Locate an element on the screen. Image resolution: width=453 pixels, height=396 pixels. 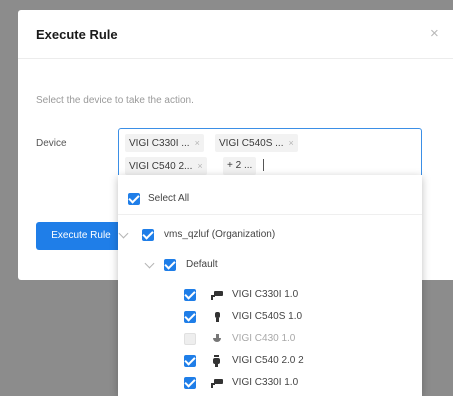
device-name: VIGI C540 2.0 2 is located at coordinates (268, 360).